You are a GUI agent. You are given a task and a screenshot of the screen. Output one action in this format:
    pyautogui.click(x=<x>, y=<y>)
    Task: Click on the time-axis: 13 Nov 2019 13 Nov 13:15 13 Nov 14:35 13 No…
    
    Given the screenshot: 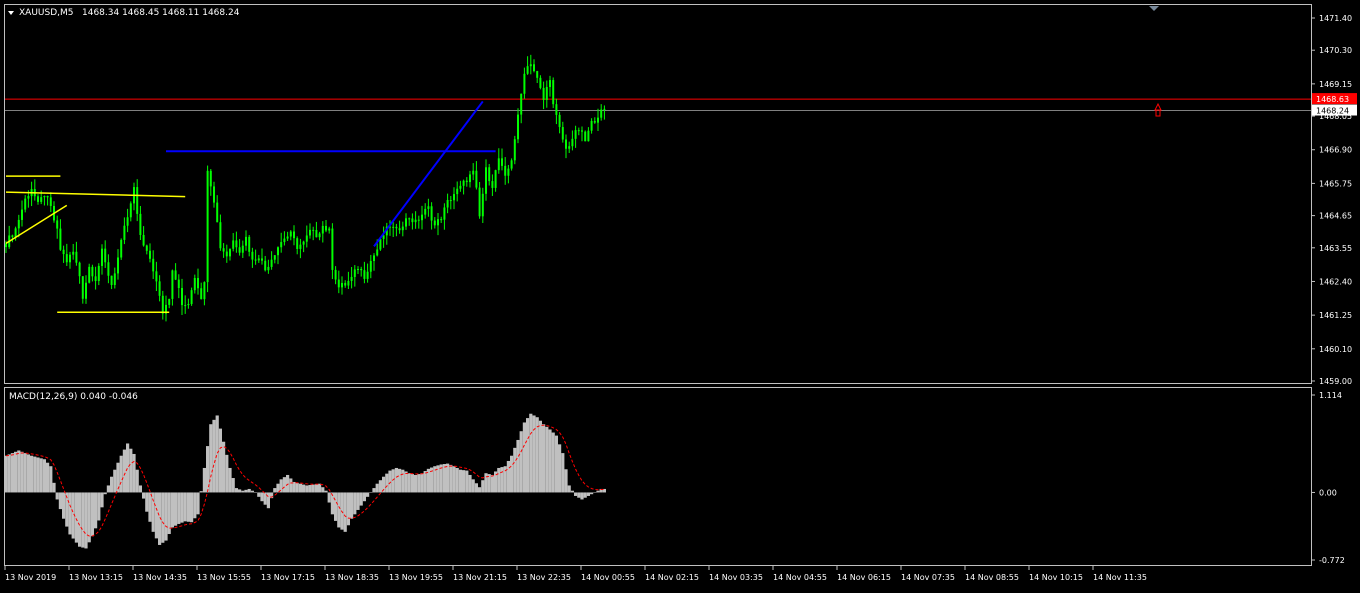 What is the action you would take?
    pyautogui.click(x=575, y=574)
    